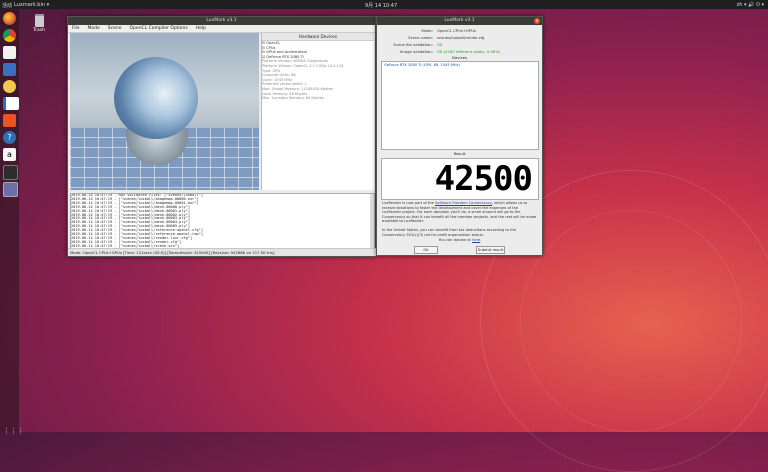 This screenshot has height=472, width=768. I want to click on menu-file: File, so click(76, 28).